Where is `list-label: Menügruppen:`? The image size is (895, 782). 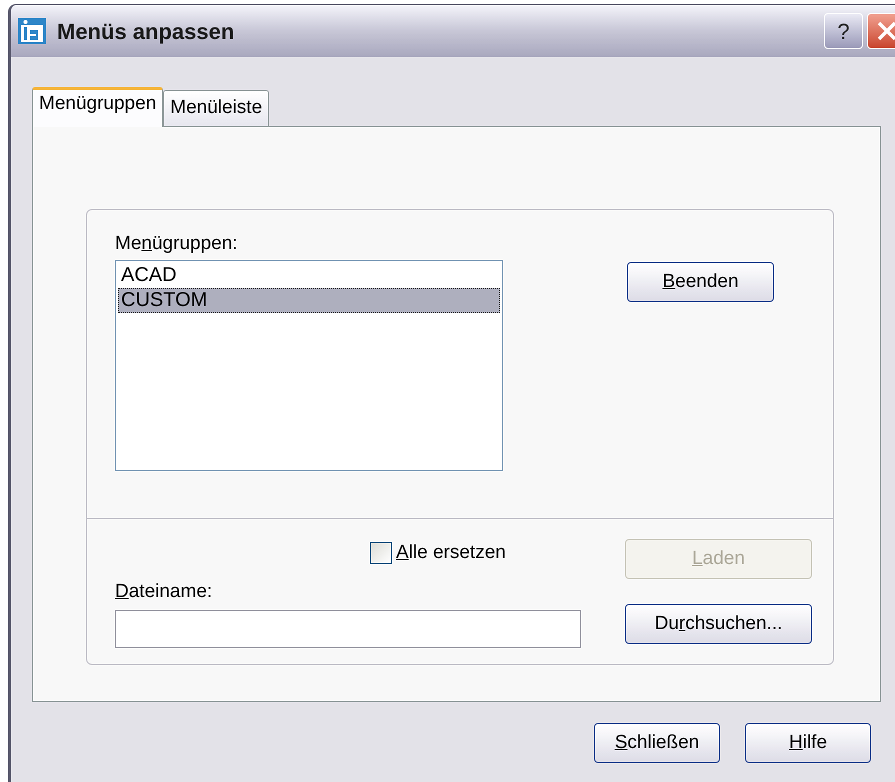
list-label: Menügruppen: is located at coordinates (177, 244).